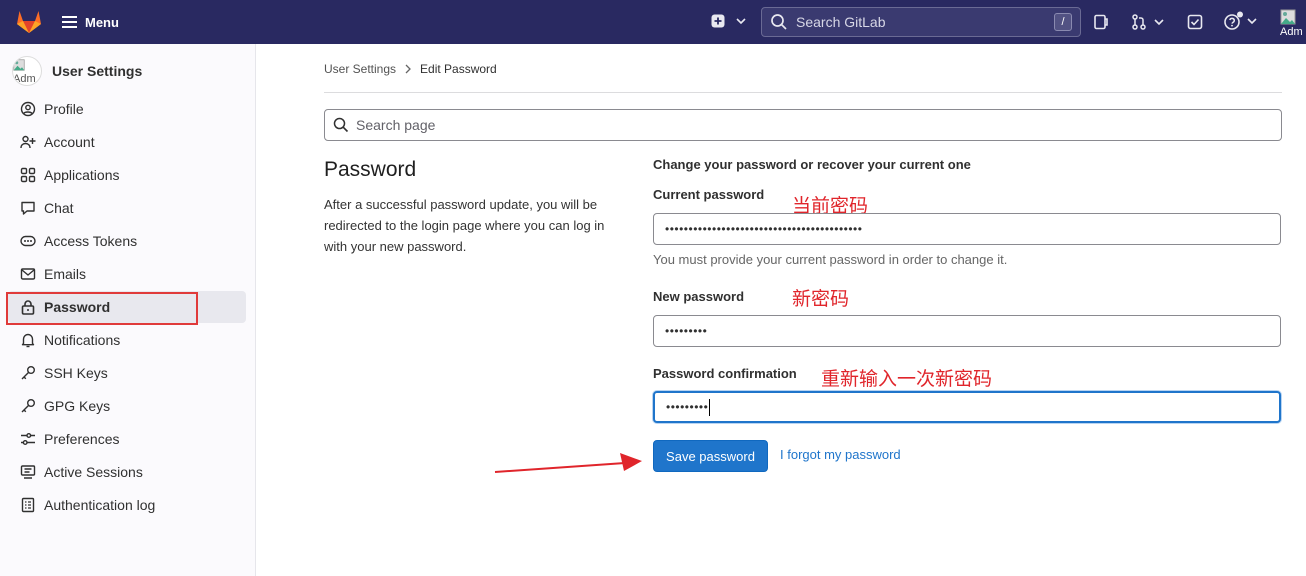  Describe the element at coordinates (370, 169) in the screenshot. I see `section-title: Password` at that location.